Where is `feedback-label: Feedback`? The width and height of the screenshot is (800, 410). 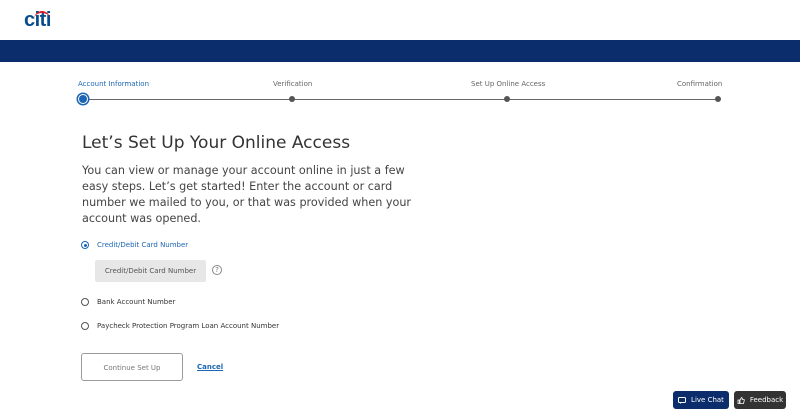
feedback-label: Feedback is located at coordinates (766, 400).